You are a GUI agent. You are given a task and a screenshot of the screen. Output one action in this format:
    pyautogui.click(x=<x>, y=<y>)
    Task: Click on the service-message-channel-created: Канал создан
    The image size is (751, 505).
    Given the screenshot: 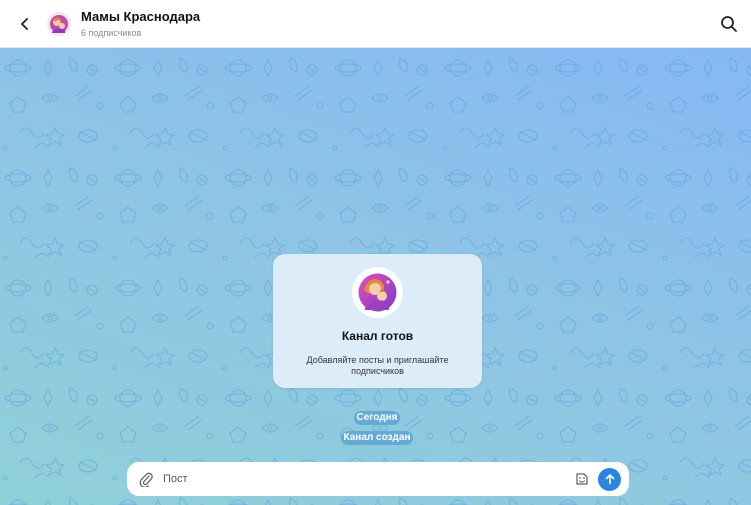 What is the action you would take?
    pyautogui.click(x=377, y=438)
    